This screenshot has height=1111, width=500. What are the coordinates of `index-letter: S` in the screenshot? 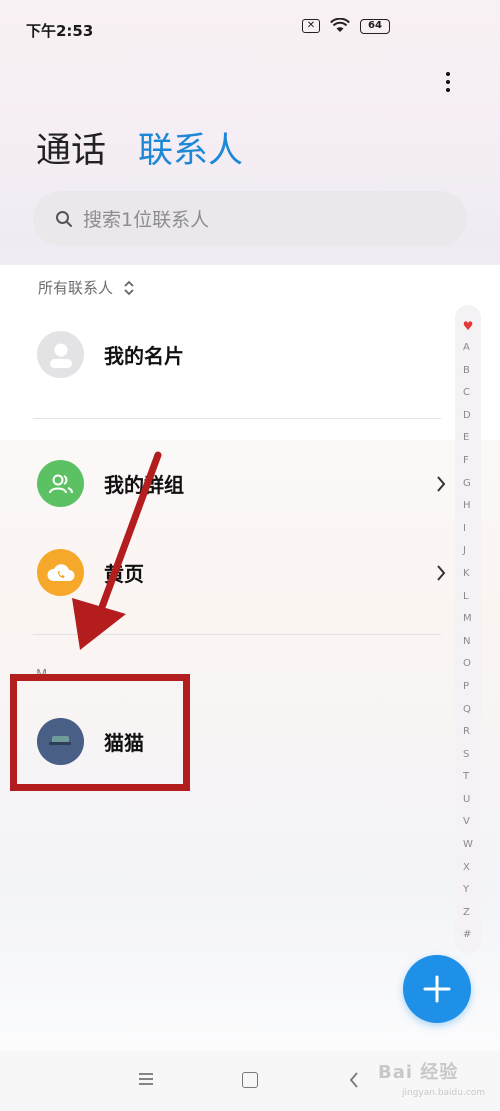 It's located at (468, 755).